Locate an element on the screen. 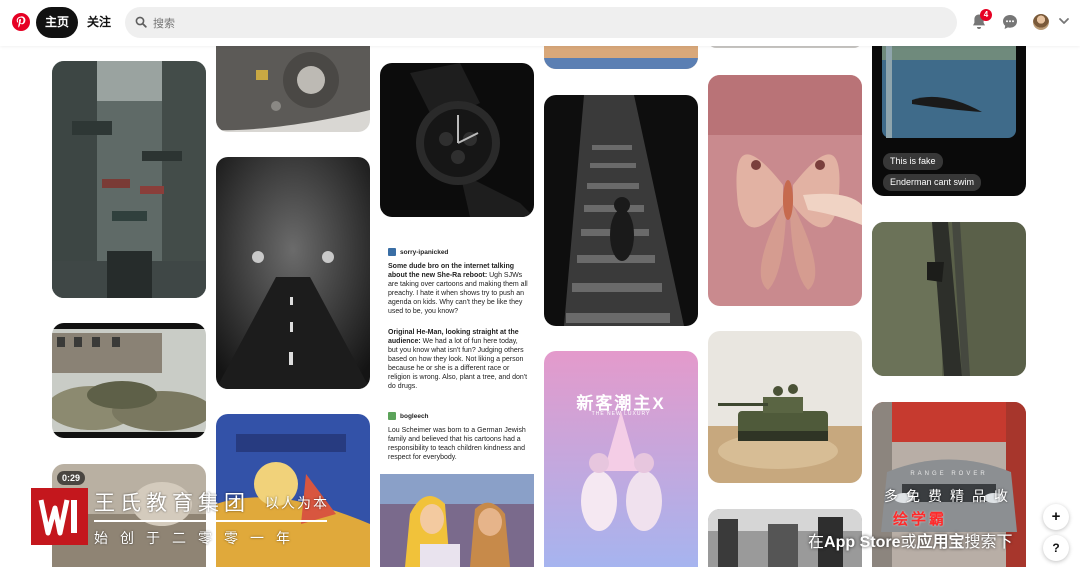  search-input is located at coordinates (548, 23).